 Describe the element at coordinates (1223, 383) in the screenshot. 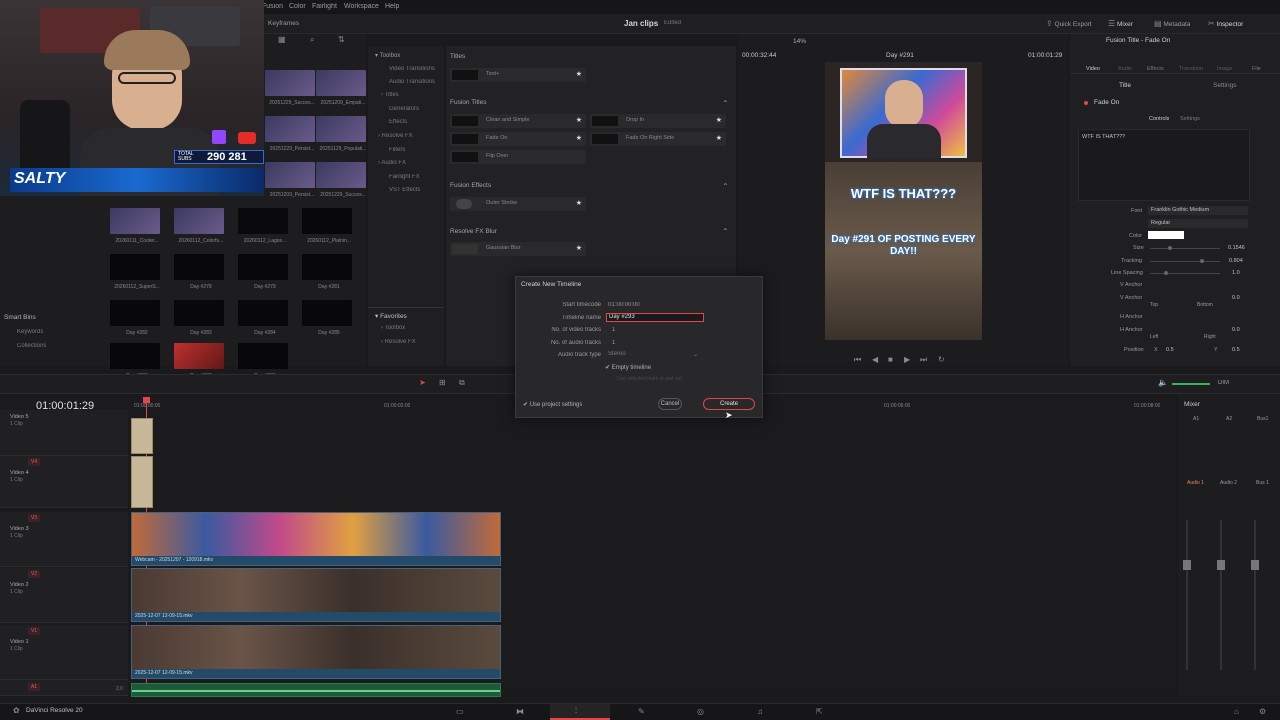

I see `dim-button: DIM` at that location.